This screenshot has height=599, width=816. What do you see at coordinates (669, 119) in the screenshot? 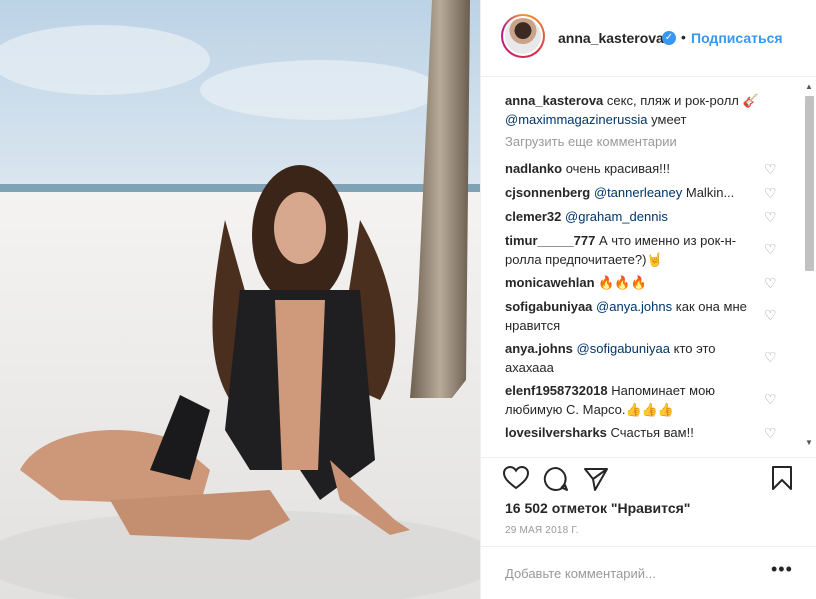
I see `caption-tail: умеет` at bounding box center [669, 119].